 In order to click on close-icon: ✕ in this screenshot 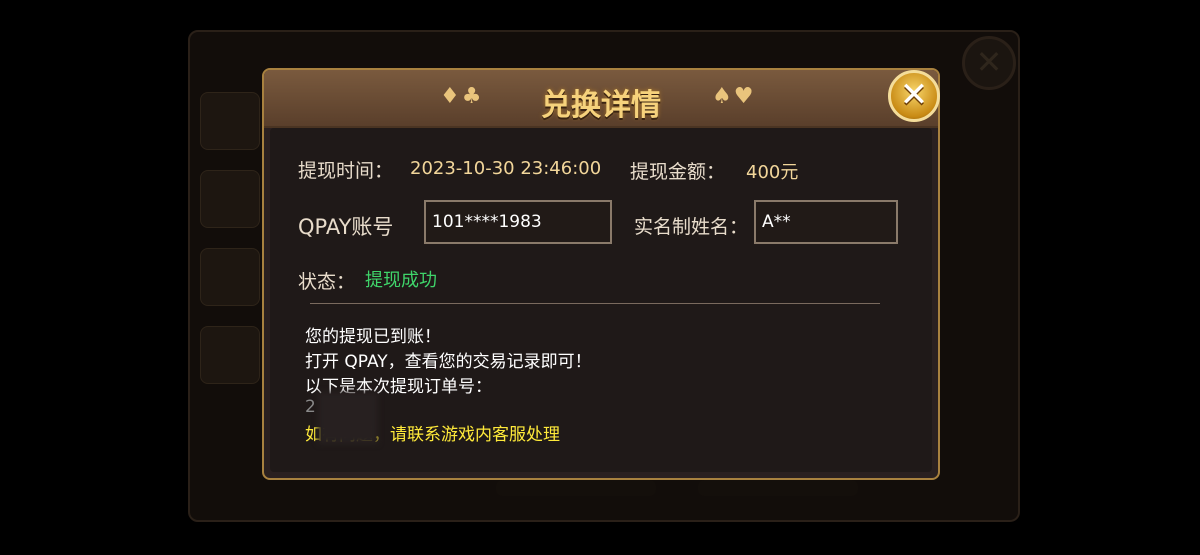, I will do `click(914, 95)`.